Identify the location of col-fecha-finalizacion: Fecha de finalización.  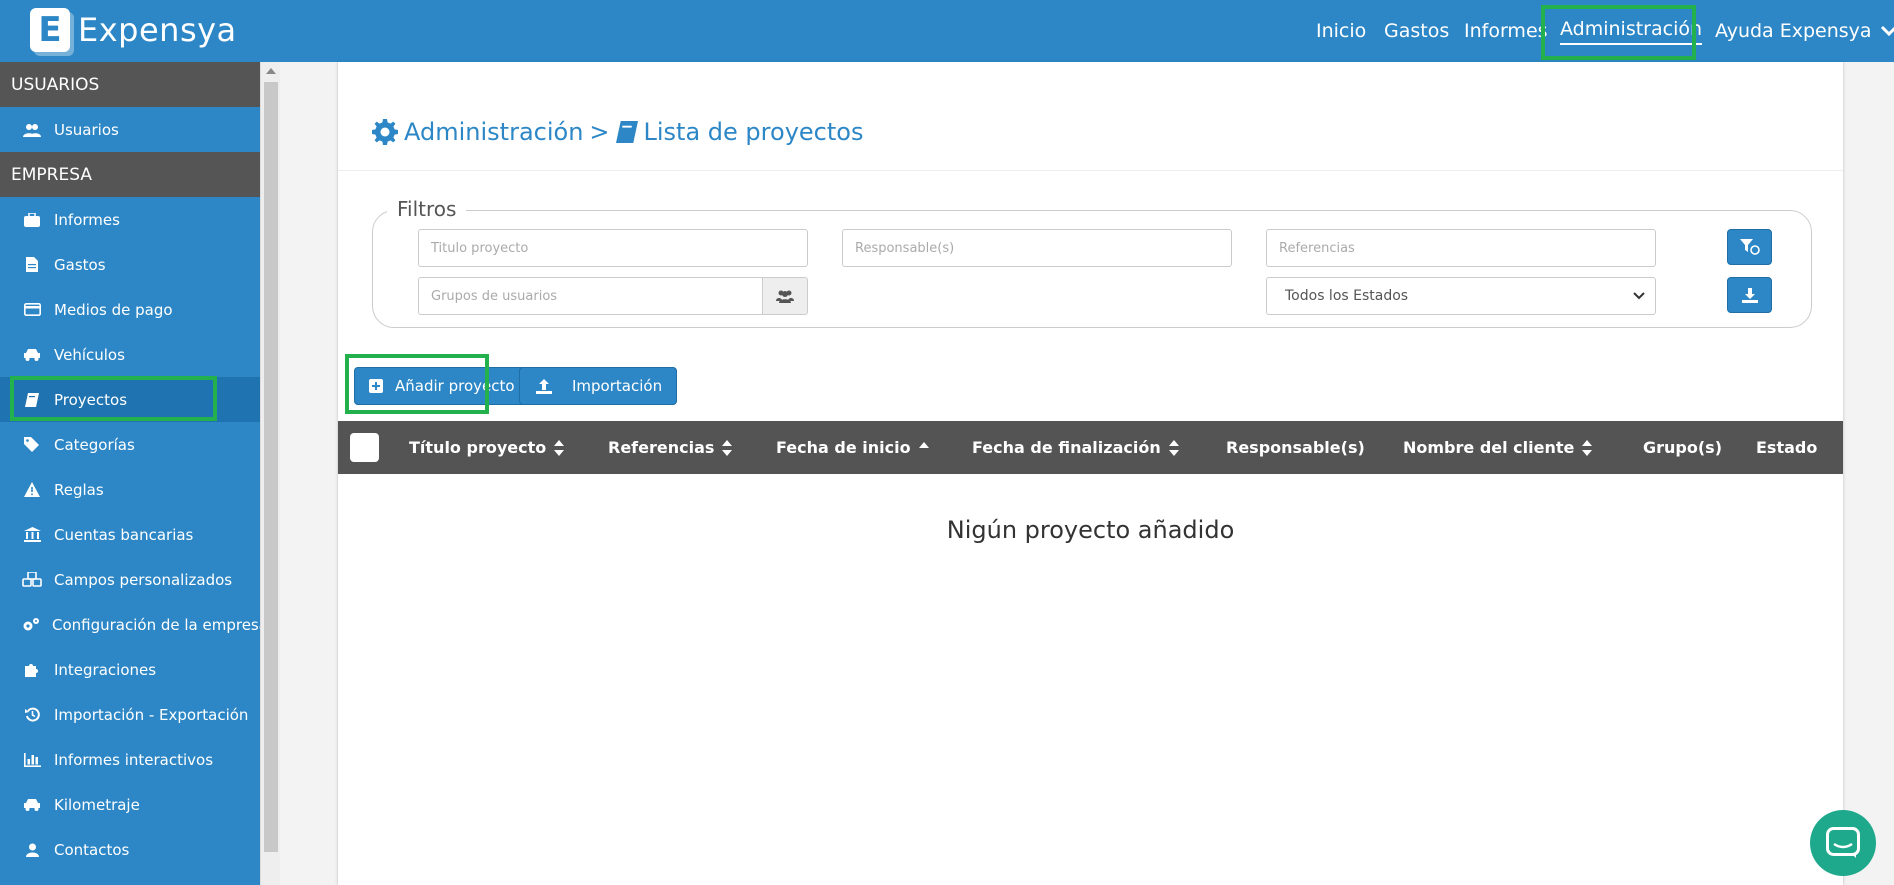
(1075, 447).